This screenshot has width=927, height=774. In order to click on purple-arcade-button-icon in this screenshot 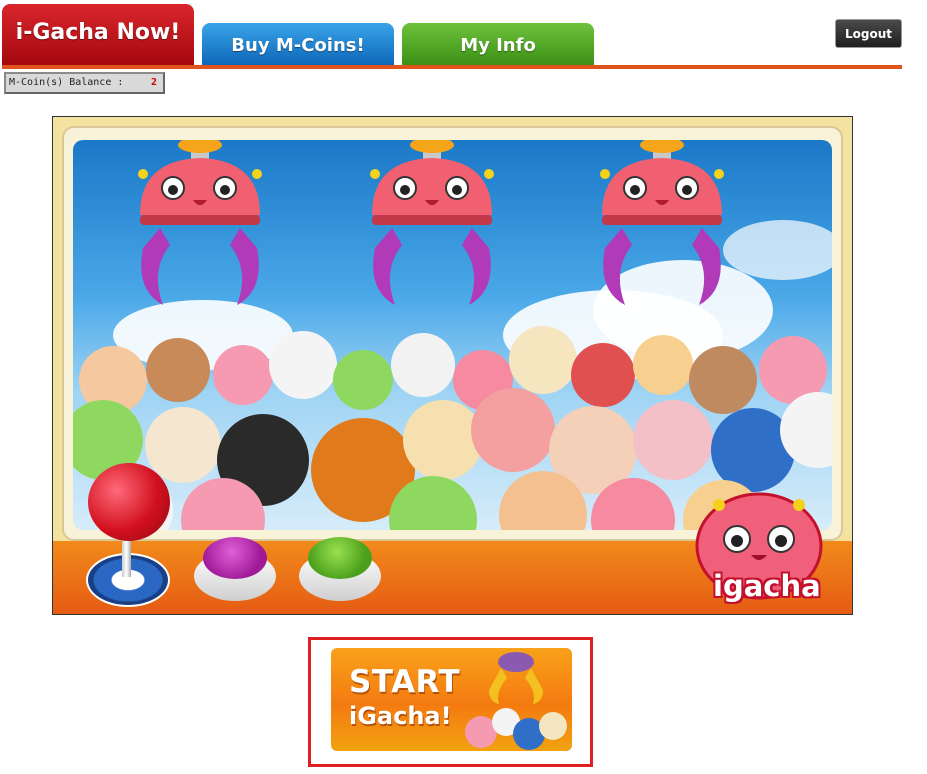, I will do `click(235, 569)`.